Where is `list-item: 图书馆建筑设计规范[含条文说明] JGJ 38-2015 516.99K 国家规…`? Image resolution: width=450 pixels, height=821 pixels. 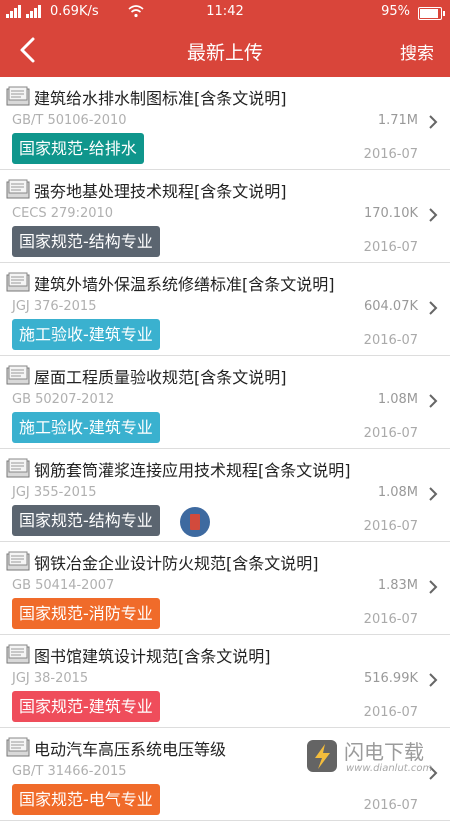
list-item: 图书馆建筑设计规范[含条文说明] JGJ 38-2015 516.99K 国家规… is located at coordinates (225, 681).